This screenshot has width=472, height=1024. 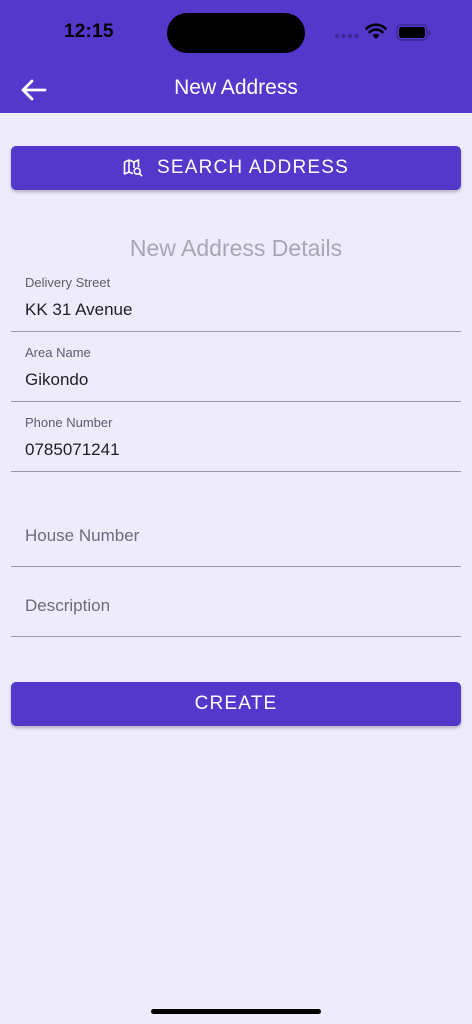 I want to click on area-name-value: Gikondo, so click(x=57, y=379).